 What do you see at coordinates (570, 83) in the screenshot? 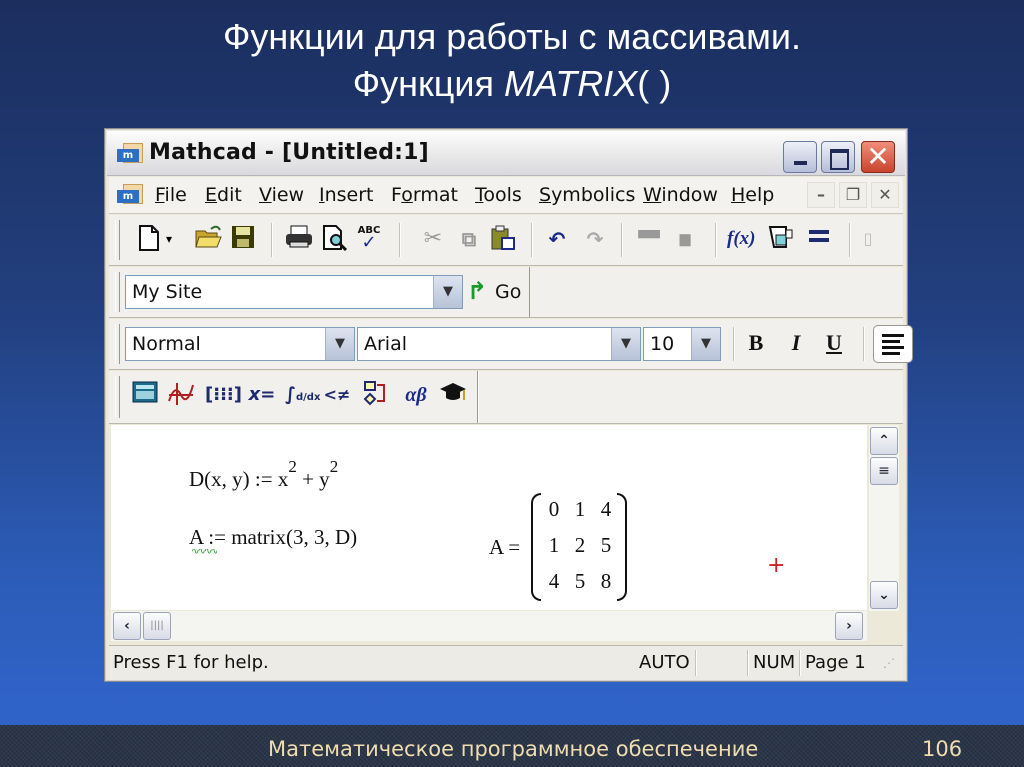
I see `title-function-name: MATRIX` at bounding box center [570, 83].